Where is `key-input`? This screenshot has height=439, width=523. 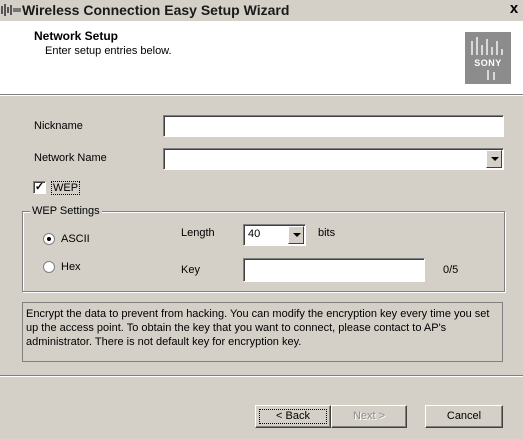
key-input is located at coordinates (334, 270).